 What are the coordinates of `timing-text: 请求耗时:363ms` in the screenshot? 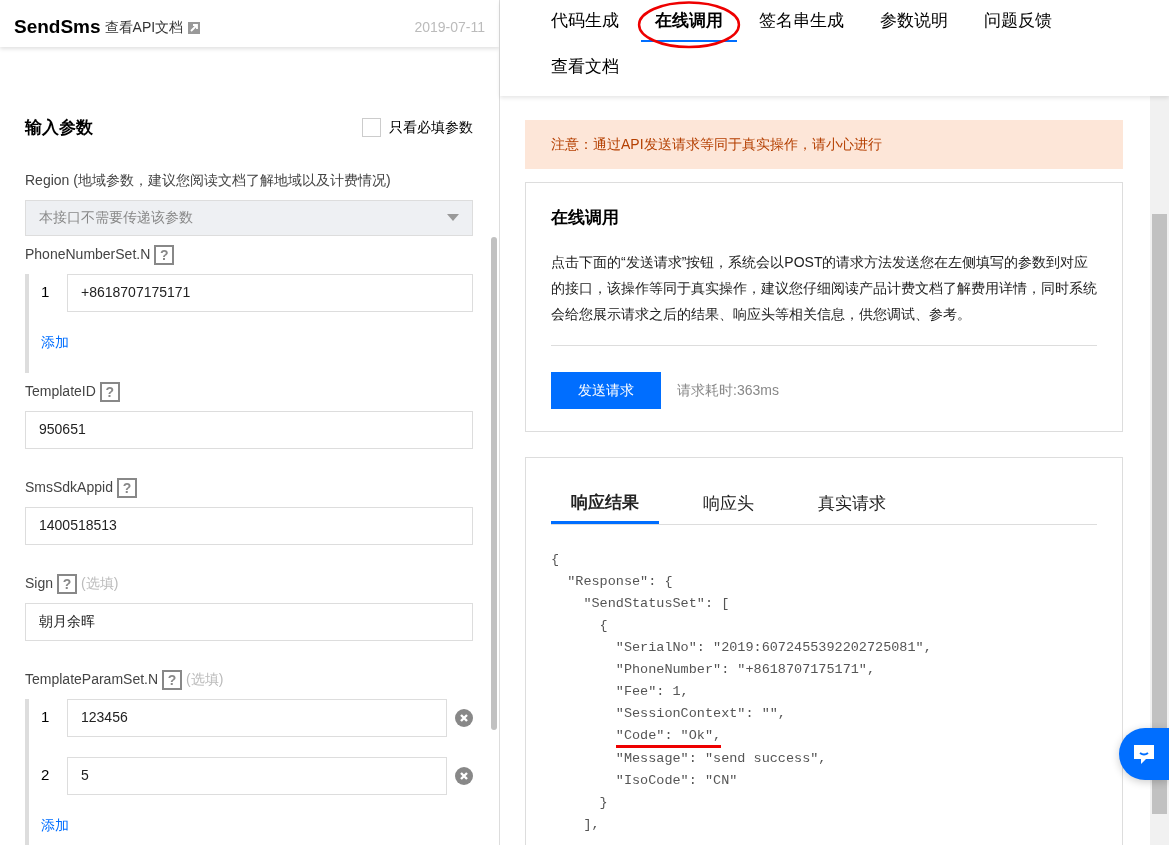 It's located at (728, 390).